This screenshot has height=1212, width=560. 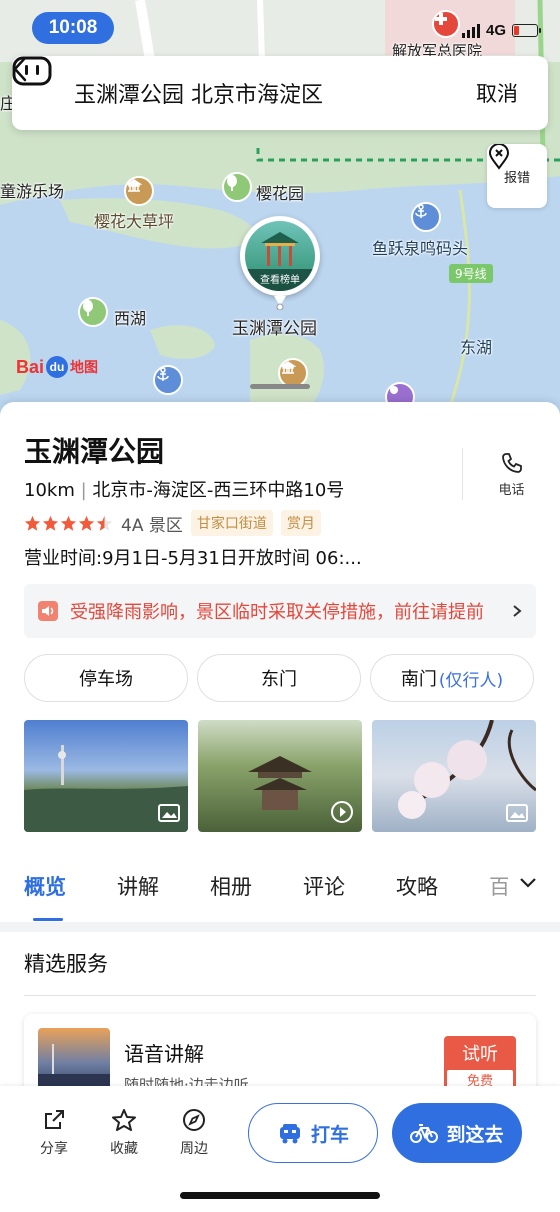 What do you see at coordinates (66, 964) in the screenshot?
I see `services-section-title: 精选服务` at bounding box center [66, 964].